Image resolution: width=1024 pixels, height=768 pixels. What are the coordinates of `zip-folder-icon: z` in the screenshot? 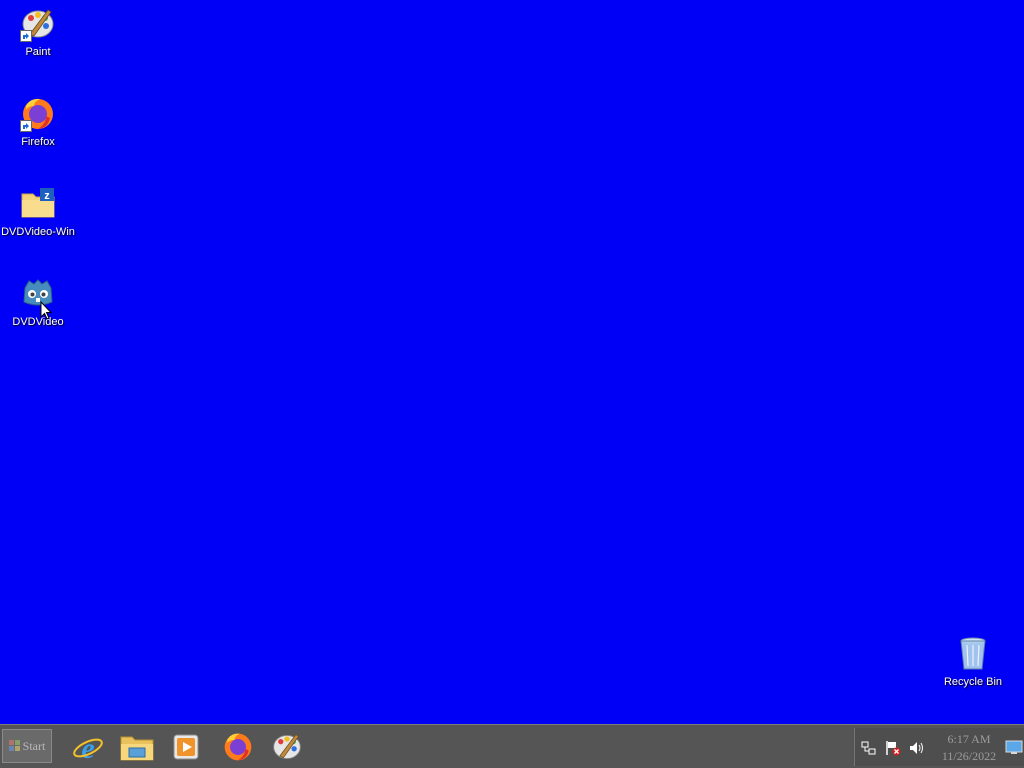 It's located at (38, 204).